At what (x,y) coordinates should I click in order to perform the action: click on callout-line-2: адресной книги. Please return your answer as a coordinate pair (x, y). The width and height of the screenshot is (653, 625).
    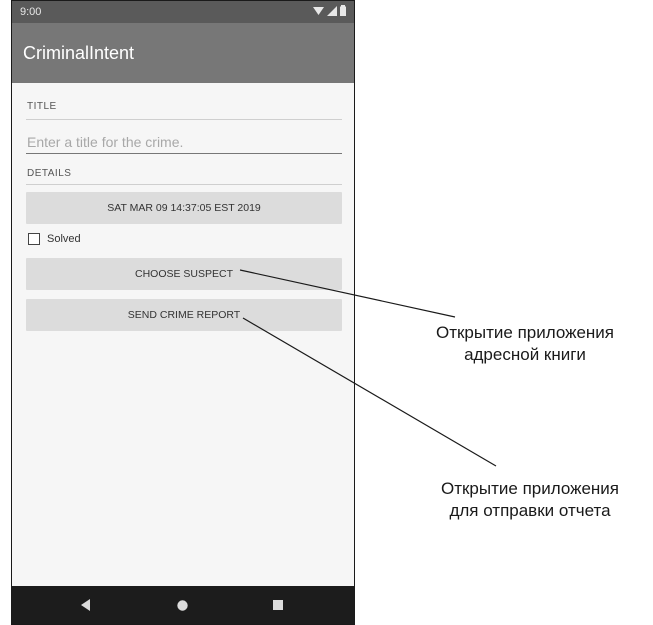
    Looking at the image, I should click on (525, 354).